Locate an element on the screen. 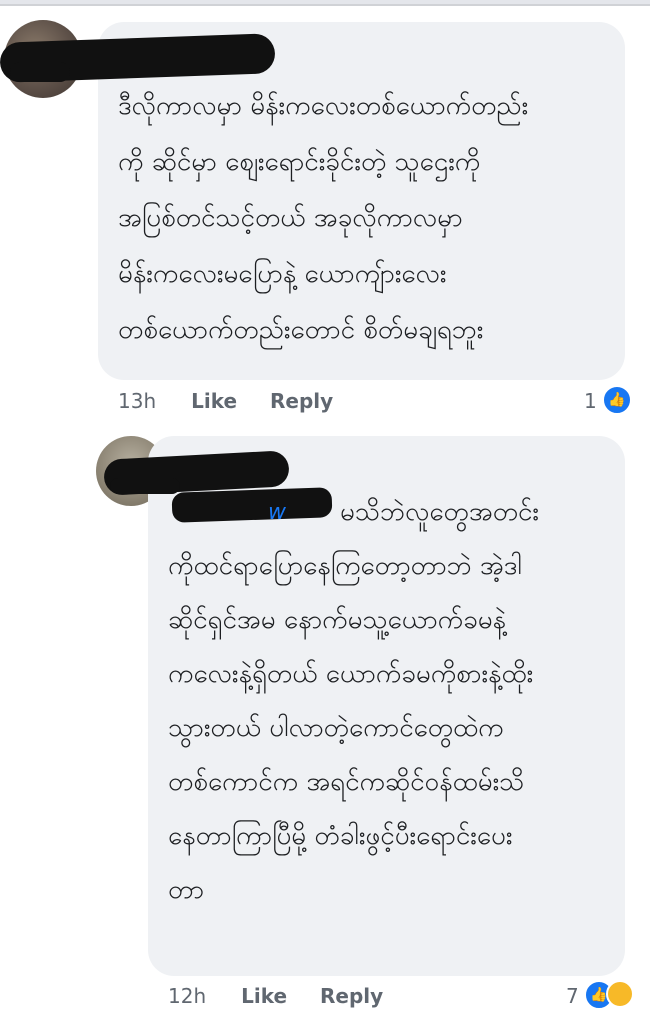 The height and width of the screenshot is (1010, 650). comment-line: တာ is located at coordinates (186, 890).